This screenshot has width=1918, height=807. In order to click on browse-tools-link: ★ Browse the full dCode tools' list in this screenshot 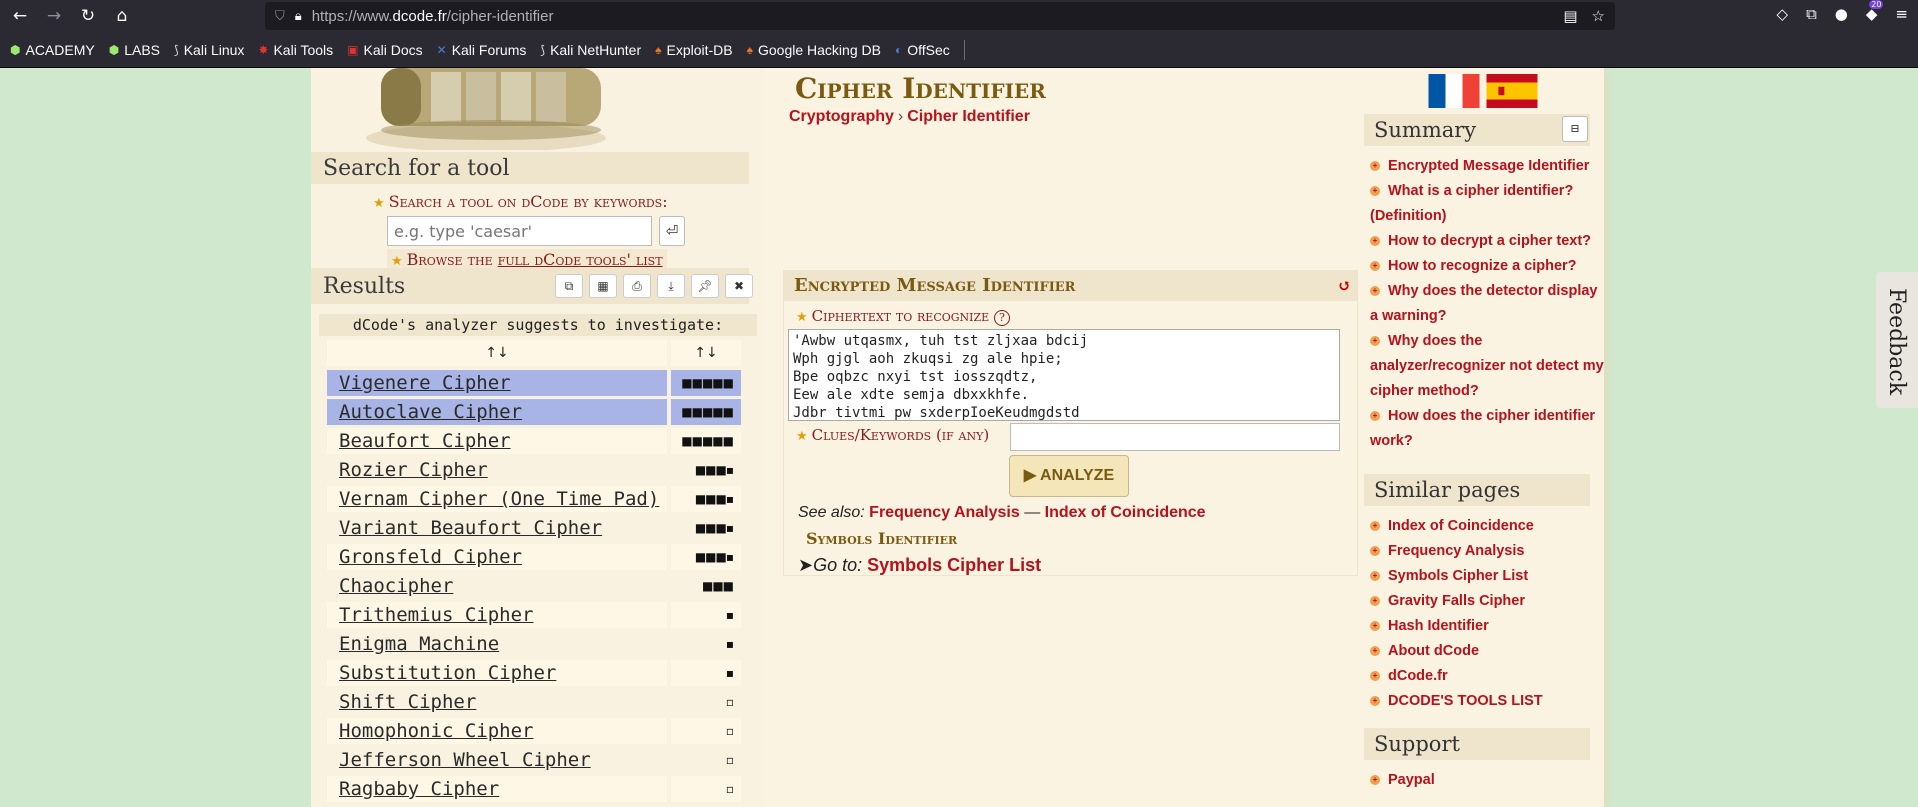, I will do `click(527, 259)`.